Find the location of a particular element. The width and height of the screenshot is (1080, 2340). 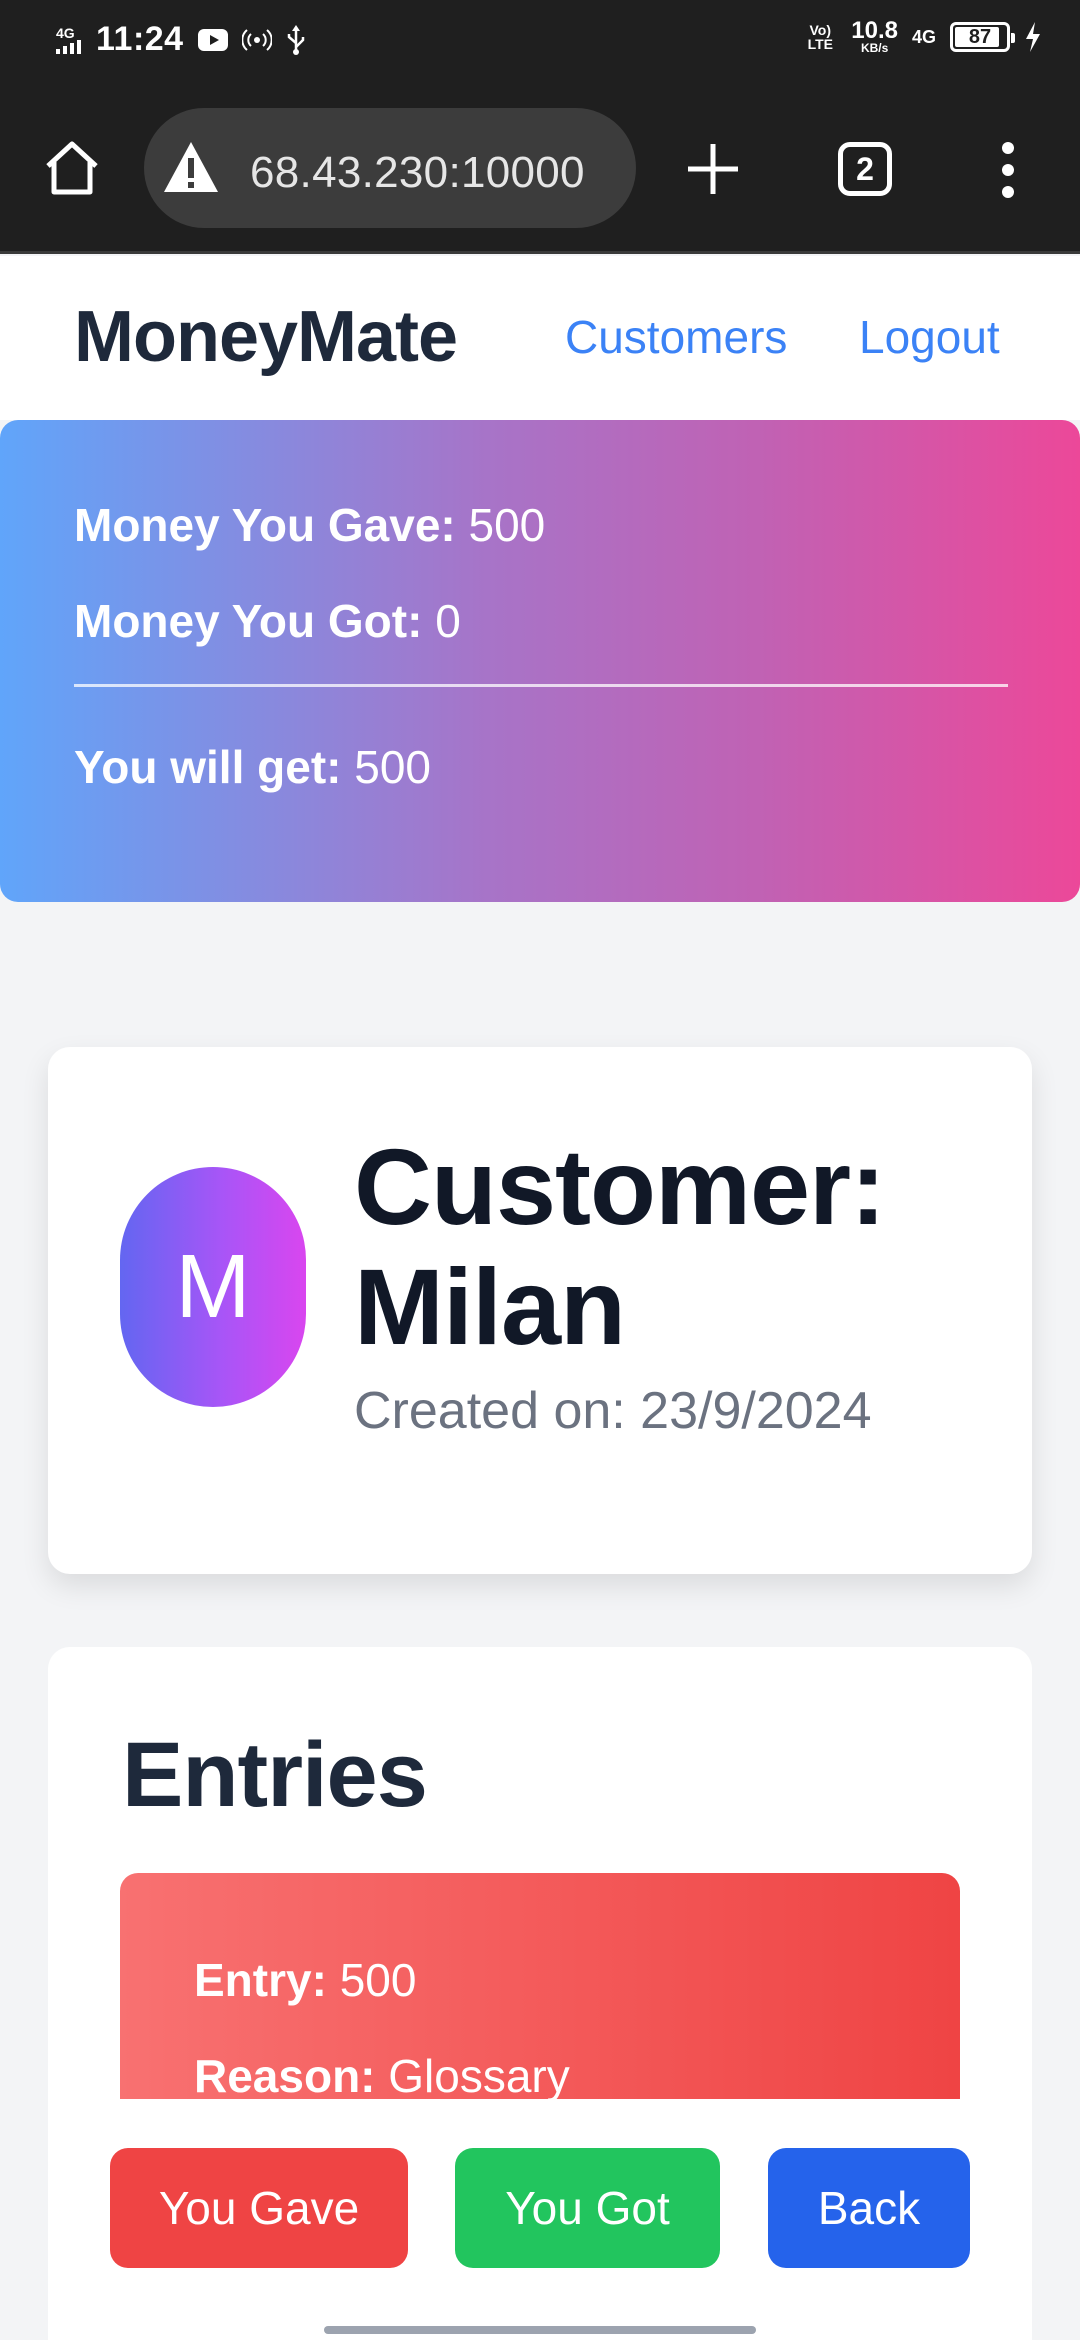

customer-title: Customer: Milan is located at coordinates (620, 1246).